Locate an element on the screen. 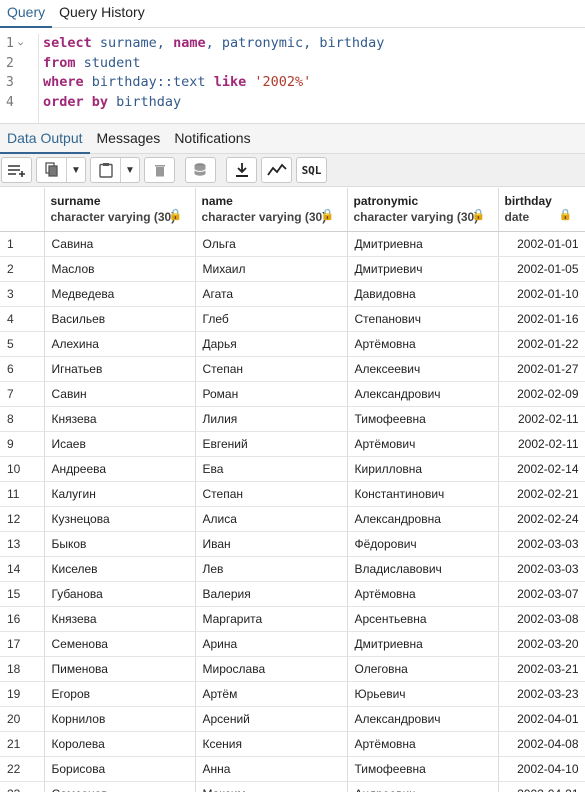  surname-cell: Губанова is located at coordinates (120, 594).